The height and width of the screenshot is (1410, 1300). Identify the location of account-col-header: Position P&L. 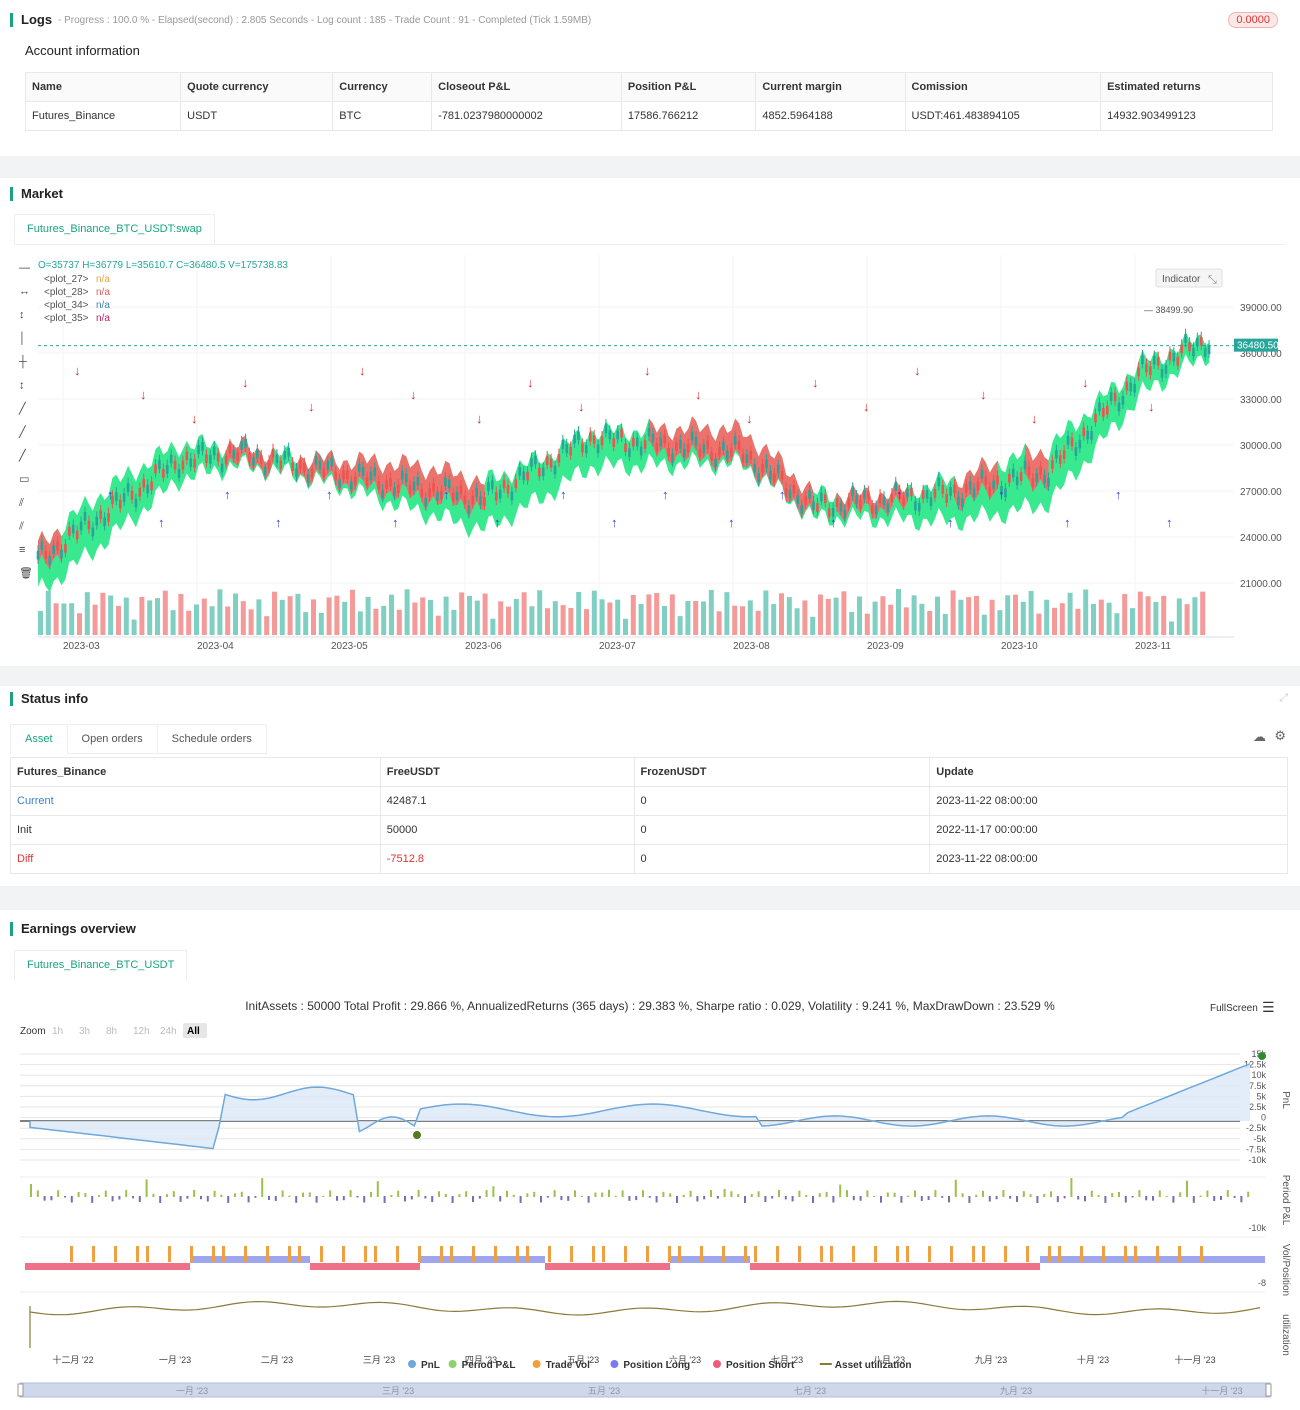
(688, 87).